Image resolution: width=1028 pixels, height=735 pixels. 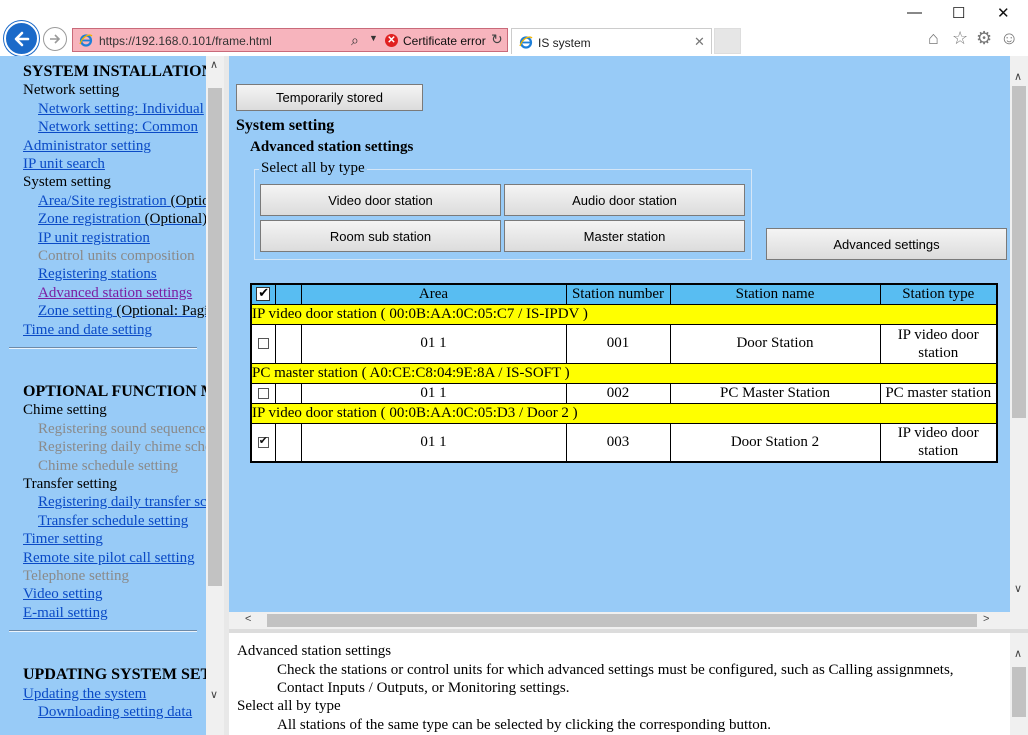 I want to click on nav-item-zone-registration: Zone registration (Optional), so click(x=122, y=219).